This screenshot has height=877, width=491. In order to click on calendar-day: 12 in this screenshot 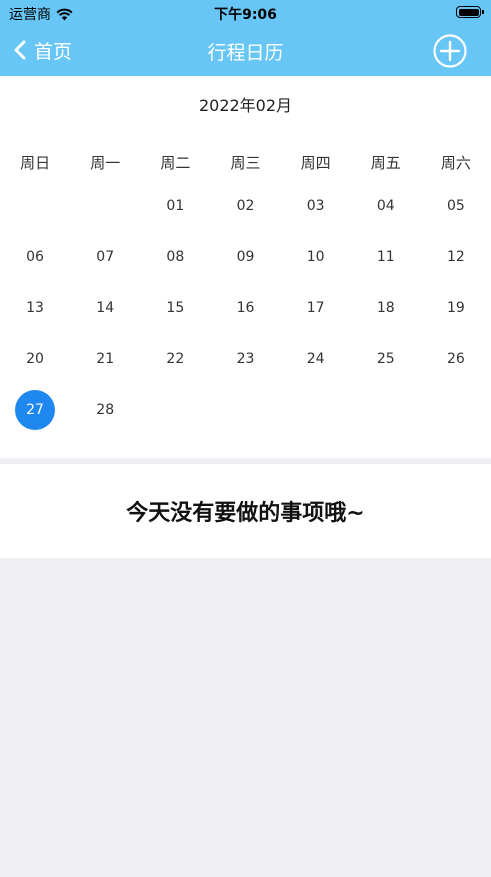, I will do `click(456, 256)`.